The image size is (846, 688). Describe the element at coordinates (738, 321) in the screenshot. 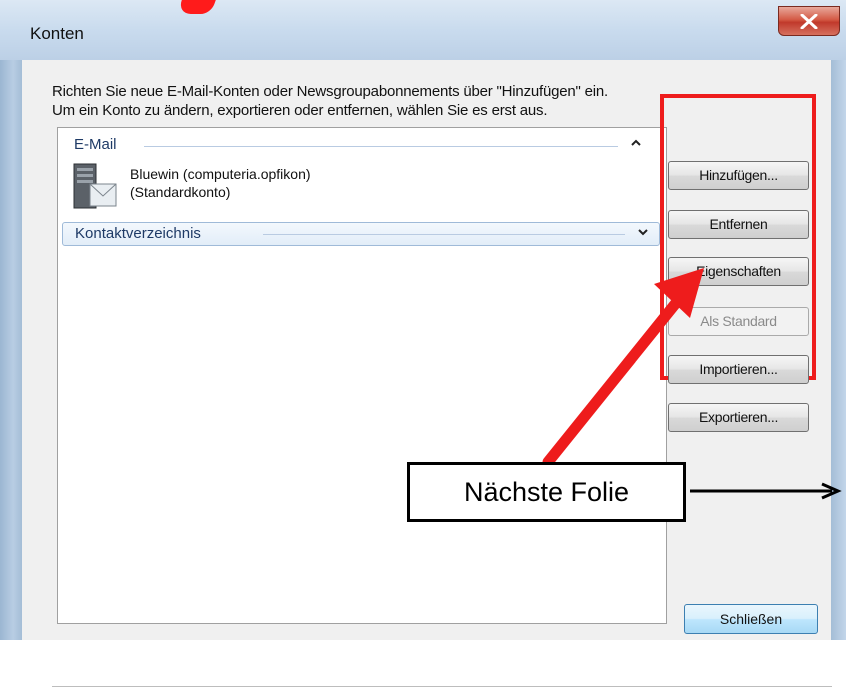

I see `set-default-button: Als Standard` at that location.